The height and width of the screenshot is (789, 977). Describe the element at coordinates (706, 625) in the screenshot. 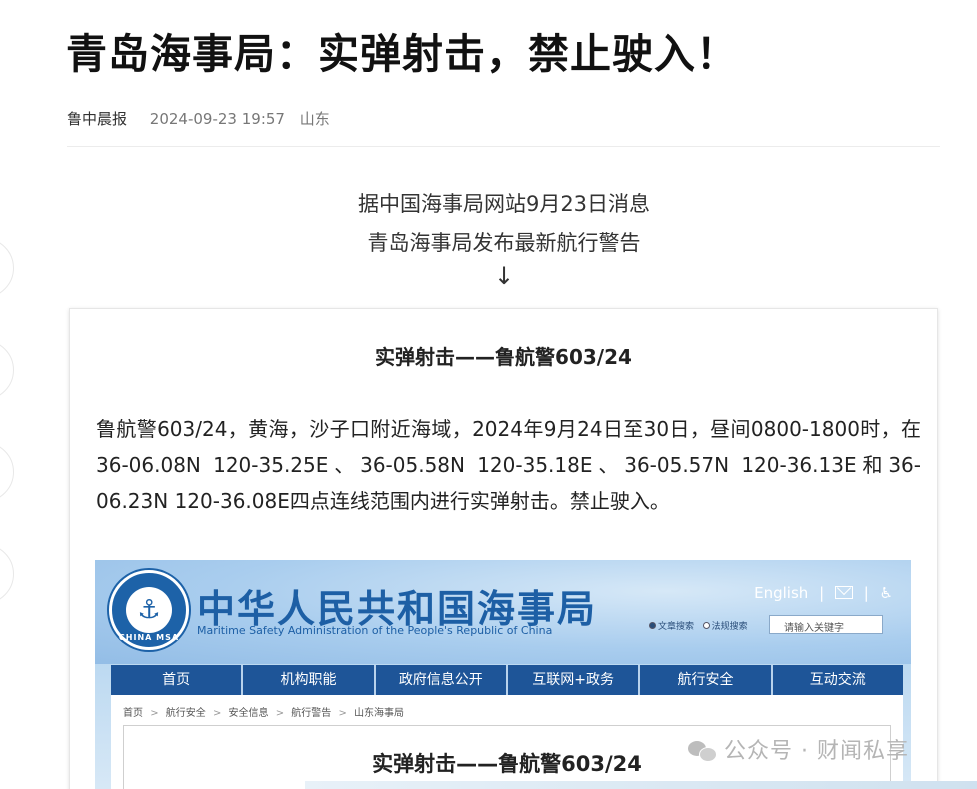

I see `search-option-law-radio` at that location.